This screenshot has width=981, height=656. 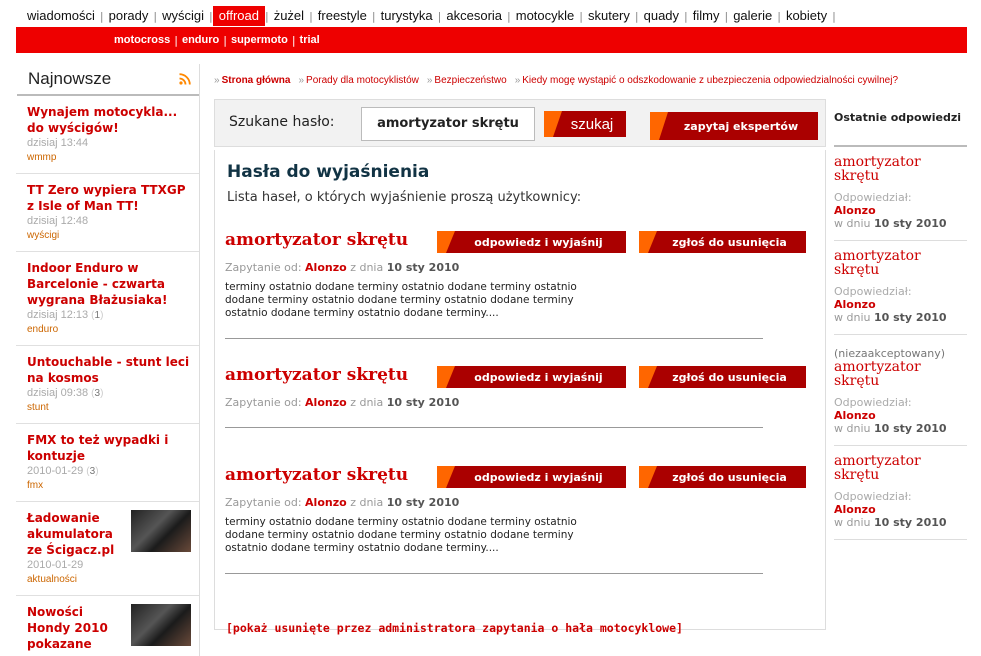 I want to click on comment-count: 1, so click(x=97, y=315).